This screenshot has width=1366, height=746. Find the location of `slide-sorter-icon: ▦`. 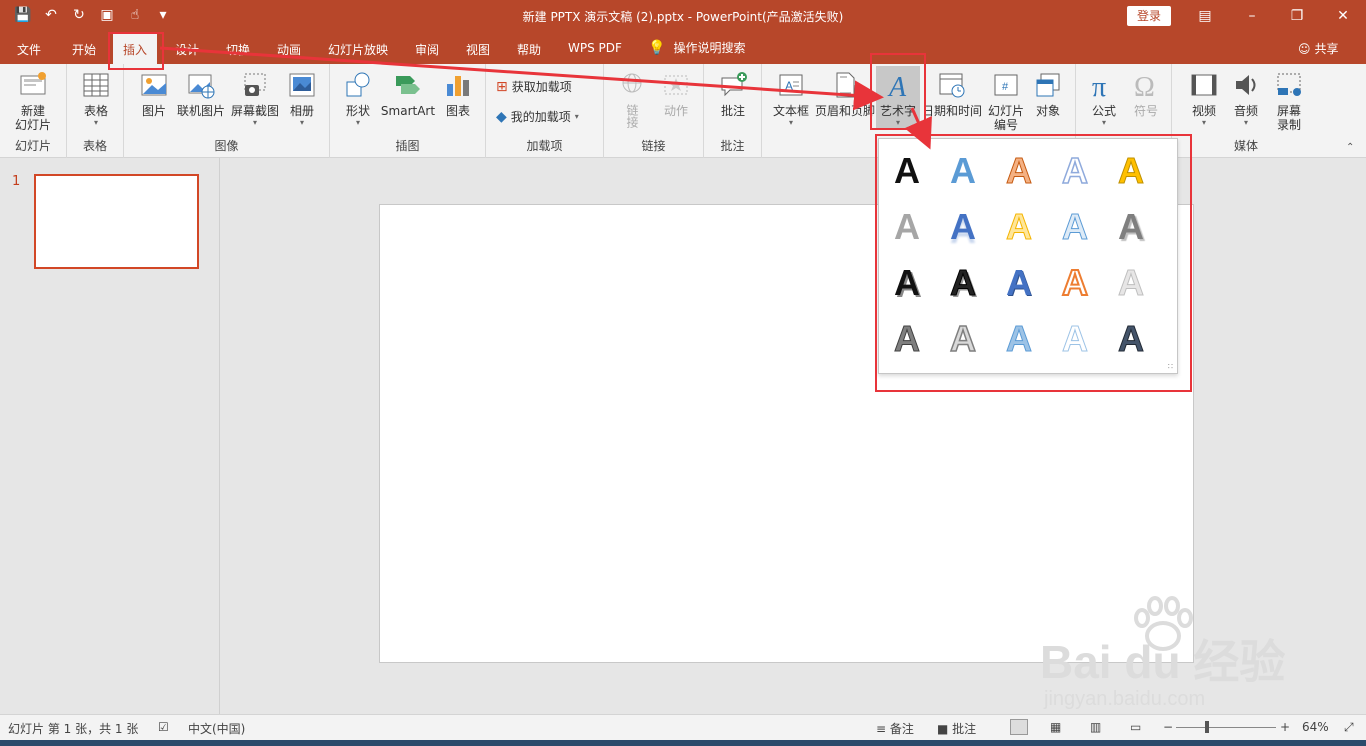

slide-sorter-icon: ▦ is located at coordinates (1055, 727).